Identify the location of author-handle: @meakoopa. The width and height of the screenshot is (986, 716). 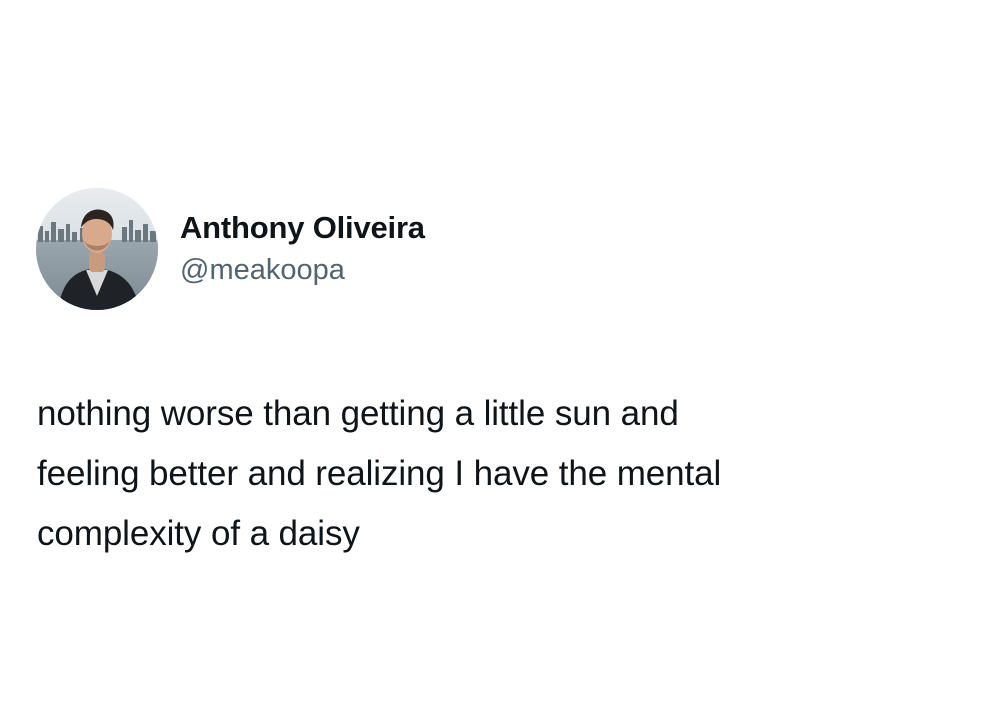
(302, 270).